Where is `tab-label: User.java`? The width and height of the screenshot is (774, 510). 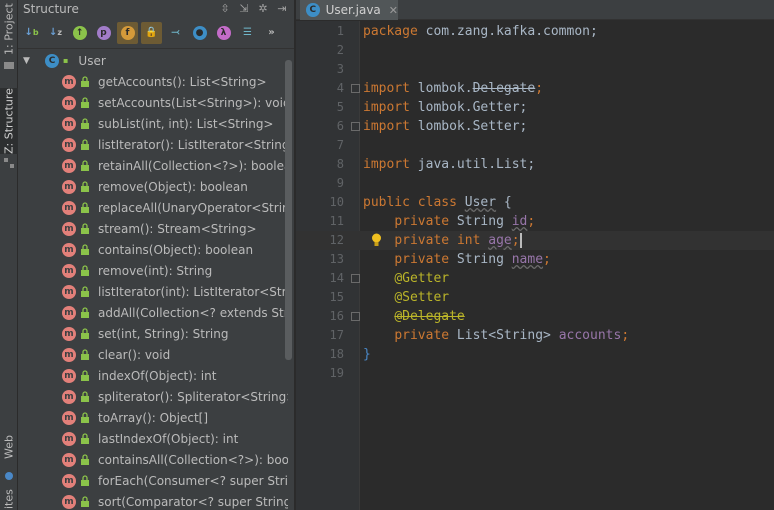
tab-label: User.java is located at coordinates (353, 10).